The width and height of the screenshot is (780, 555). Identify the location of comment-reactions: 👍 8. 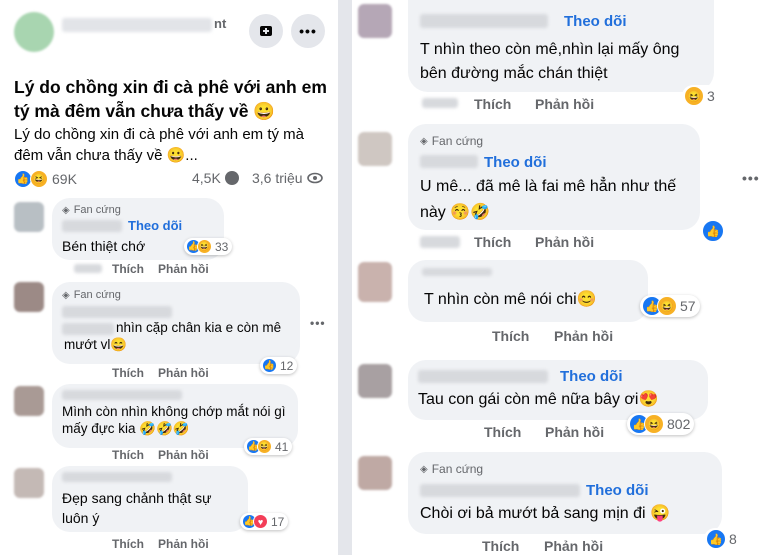
(722, 539).